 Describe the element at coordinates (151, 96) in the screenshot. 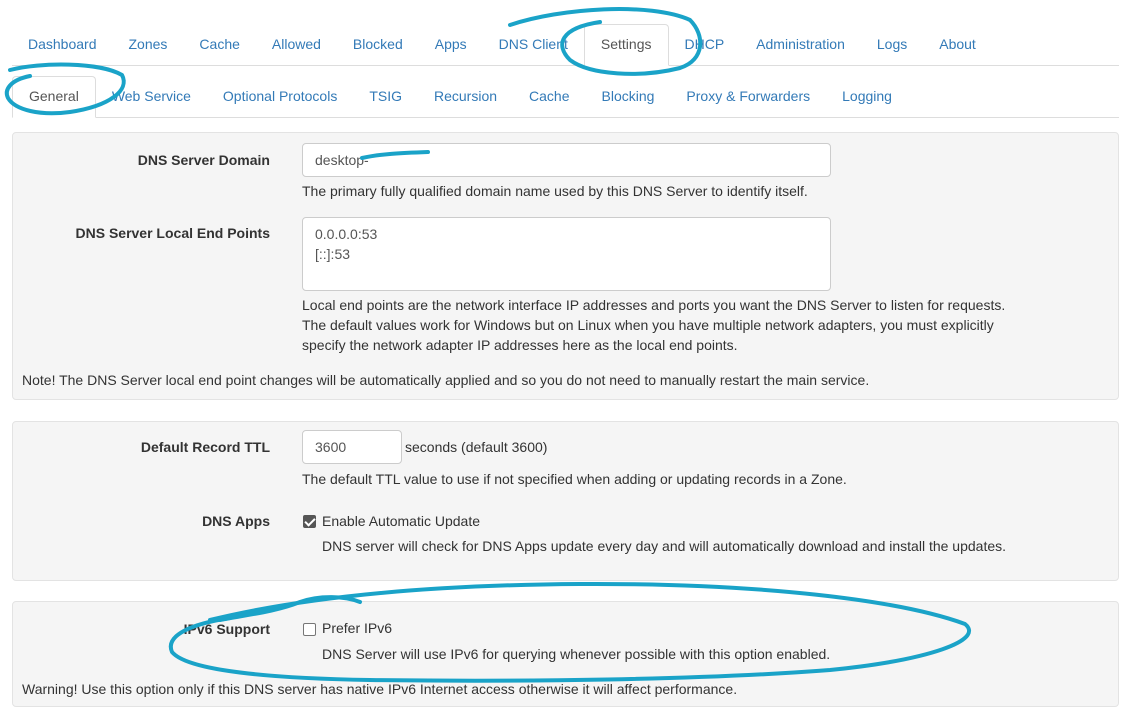

I see `subtab-web-service: Web Service` at that location.